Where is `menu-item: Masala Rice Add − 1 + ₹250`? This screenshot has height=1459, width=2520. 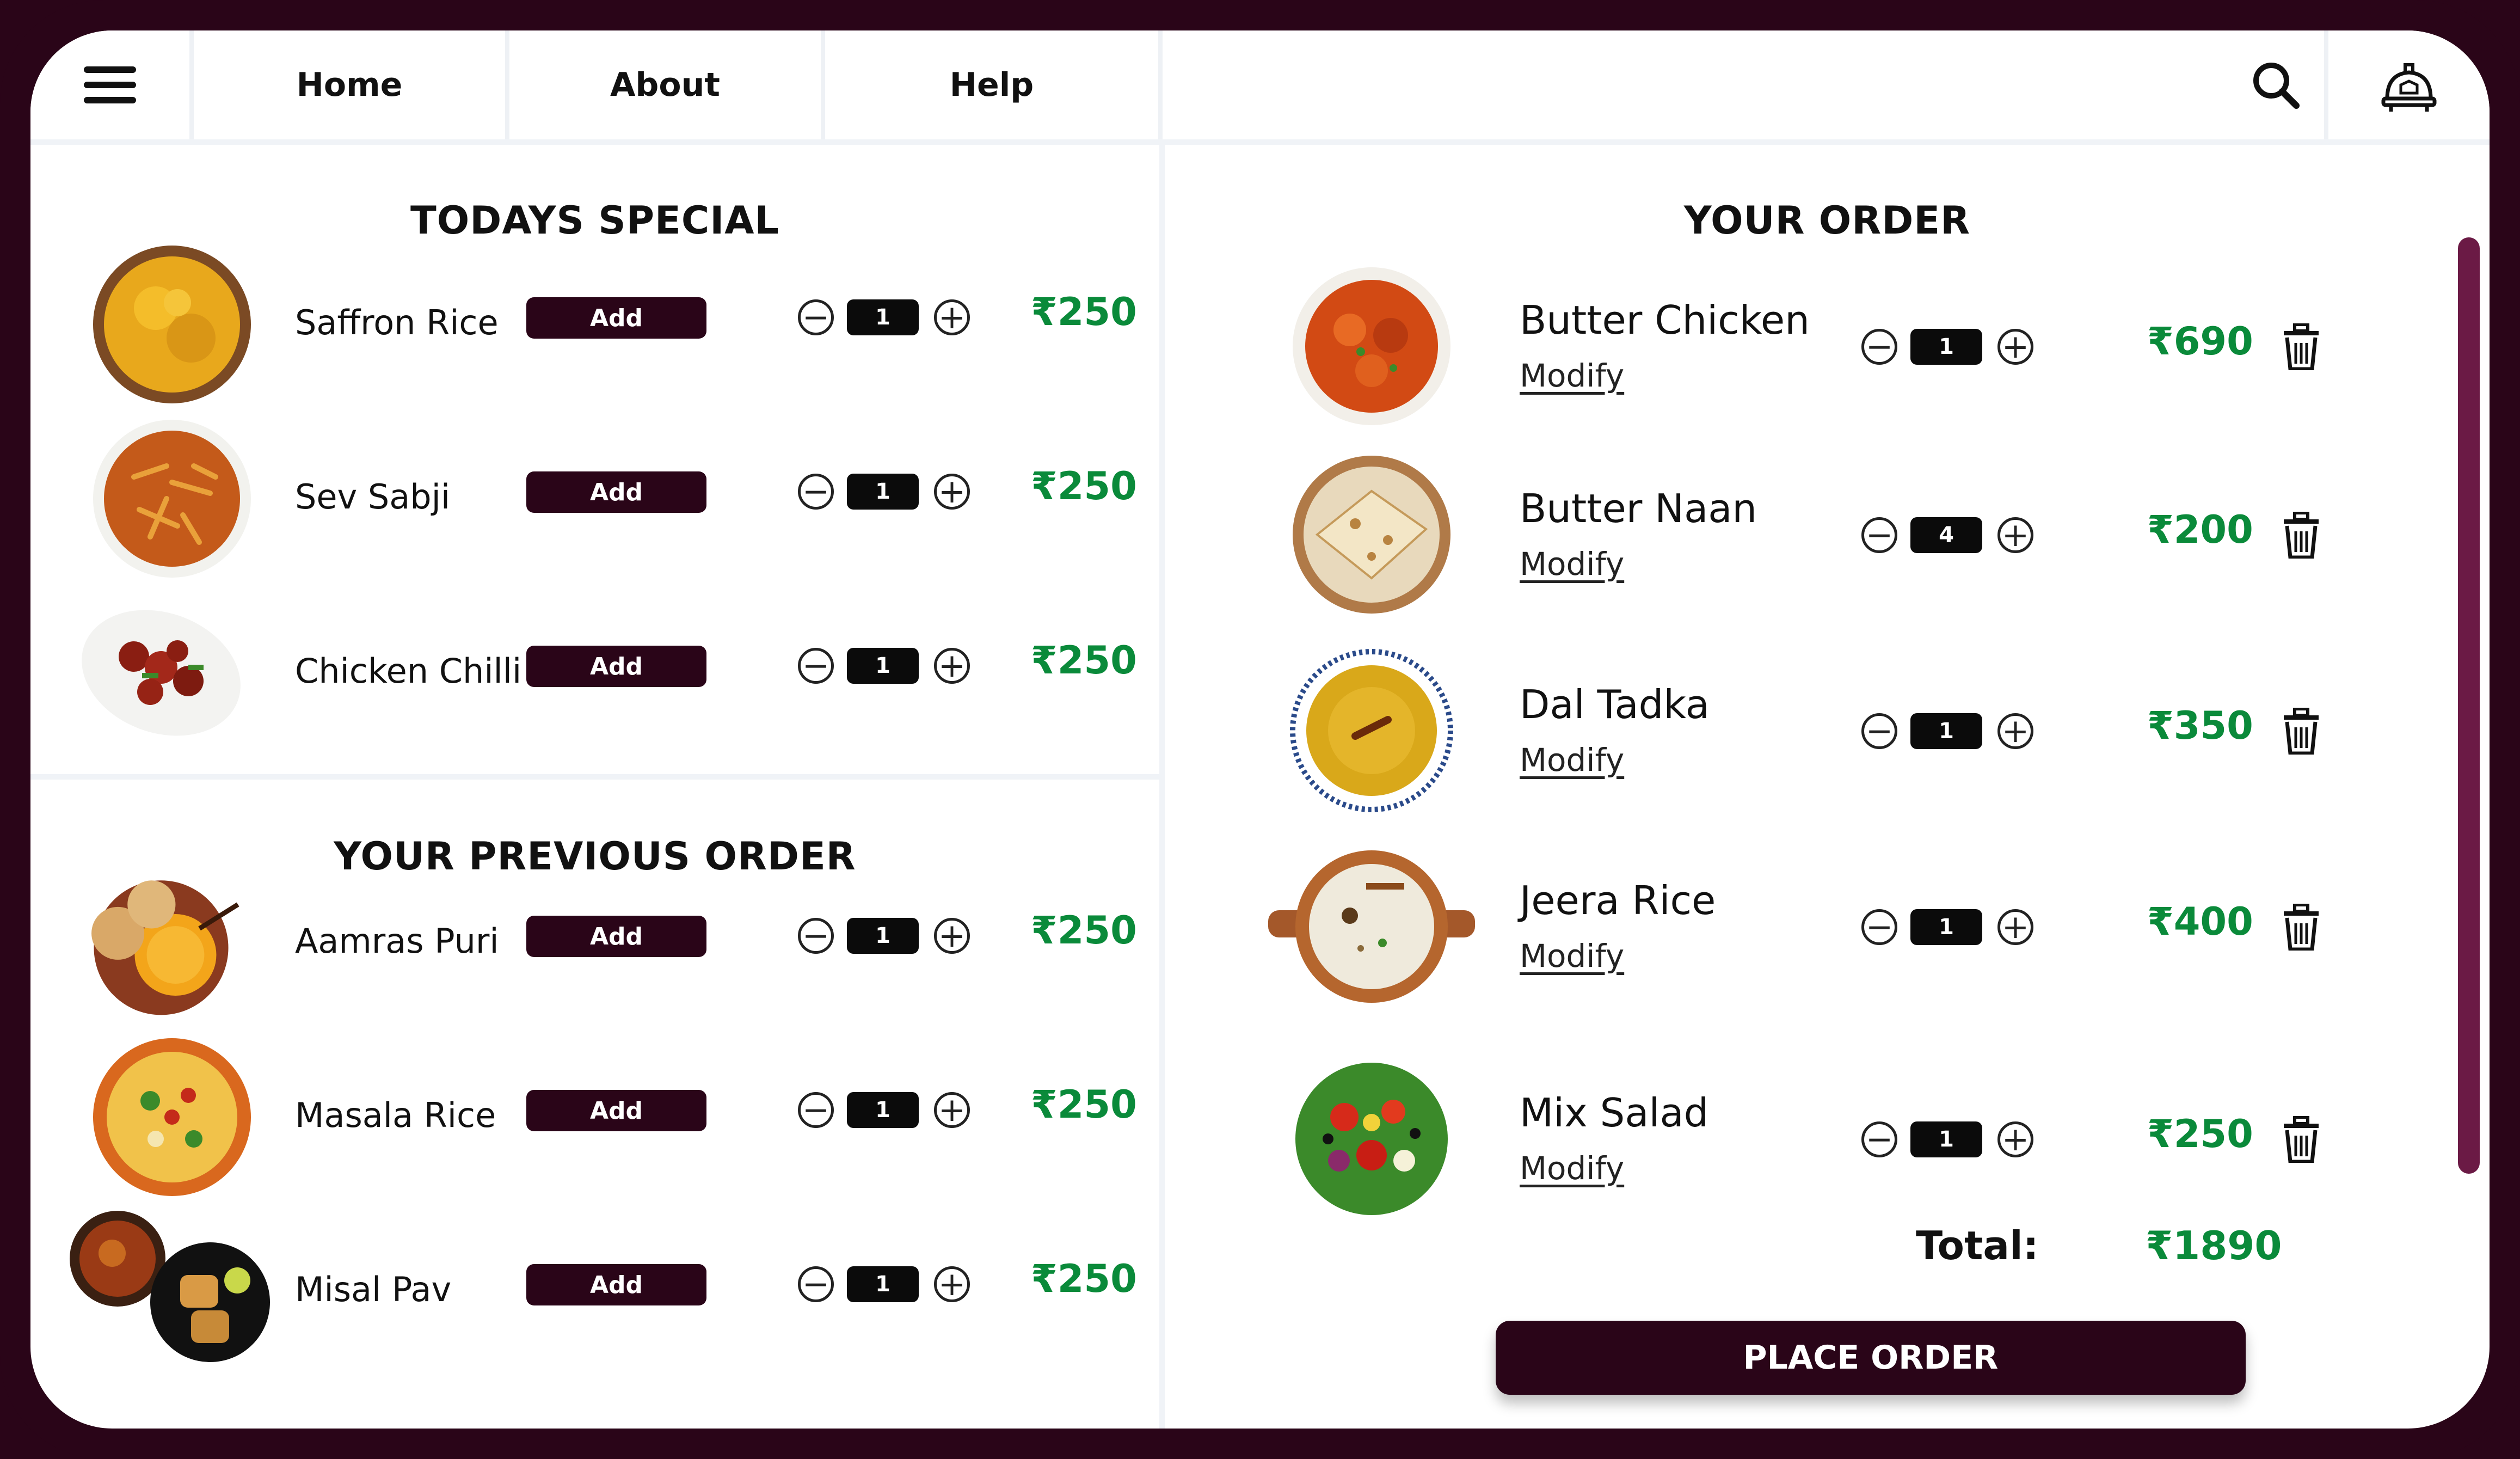 menu-item: Masala Rice Add − 1 + ₹250 is located at coordinates (594, 1117).